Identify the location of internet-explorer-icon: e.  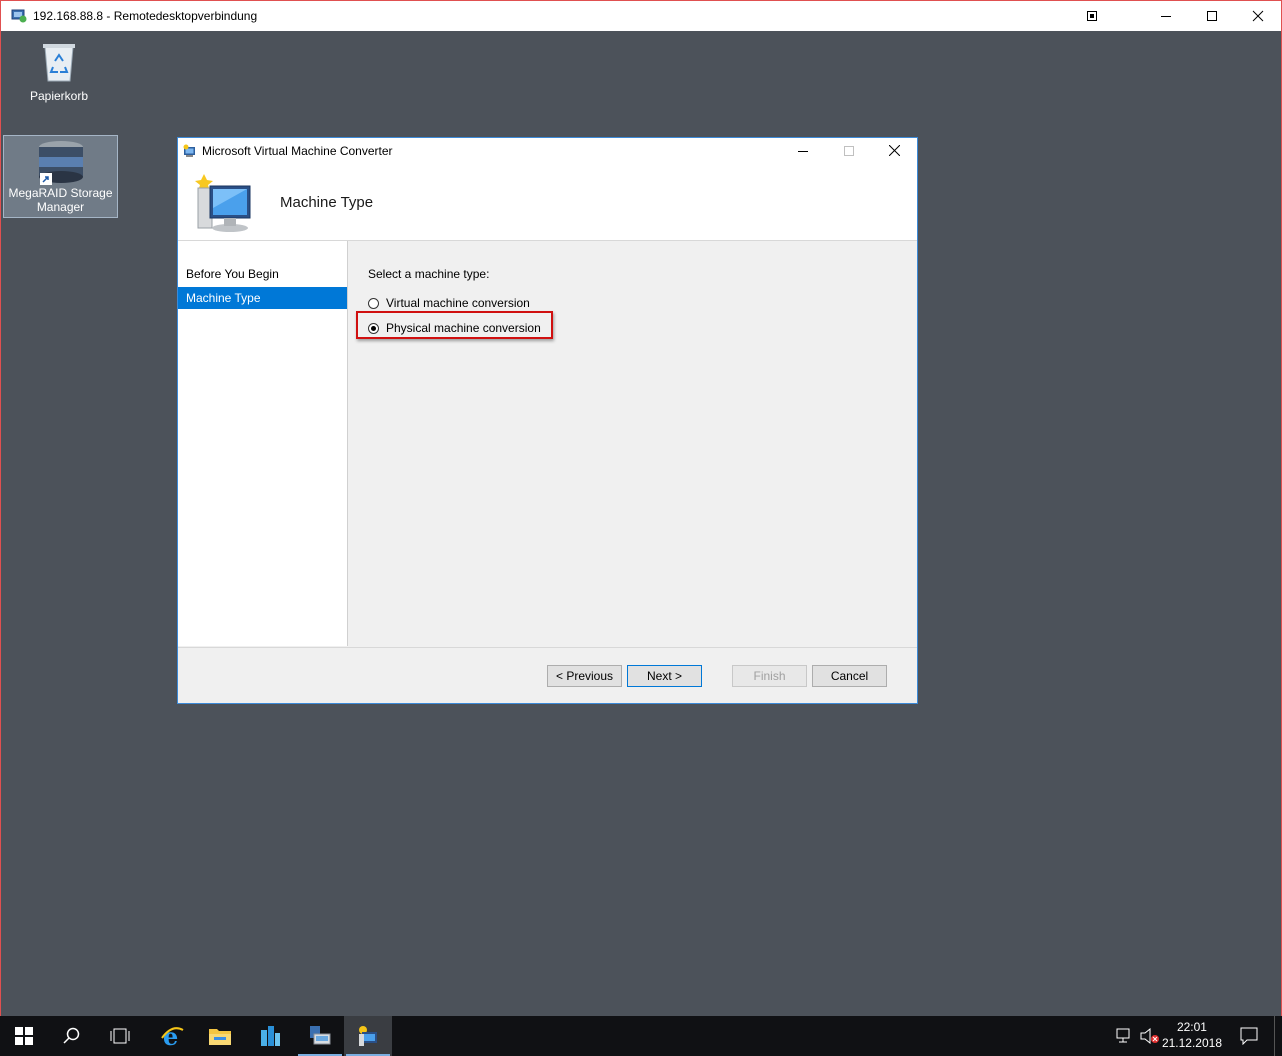
(172, 1036).